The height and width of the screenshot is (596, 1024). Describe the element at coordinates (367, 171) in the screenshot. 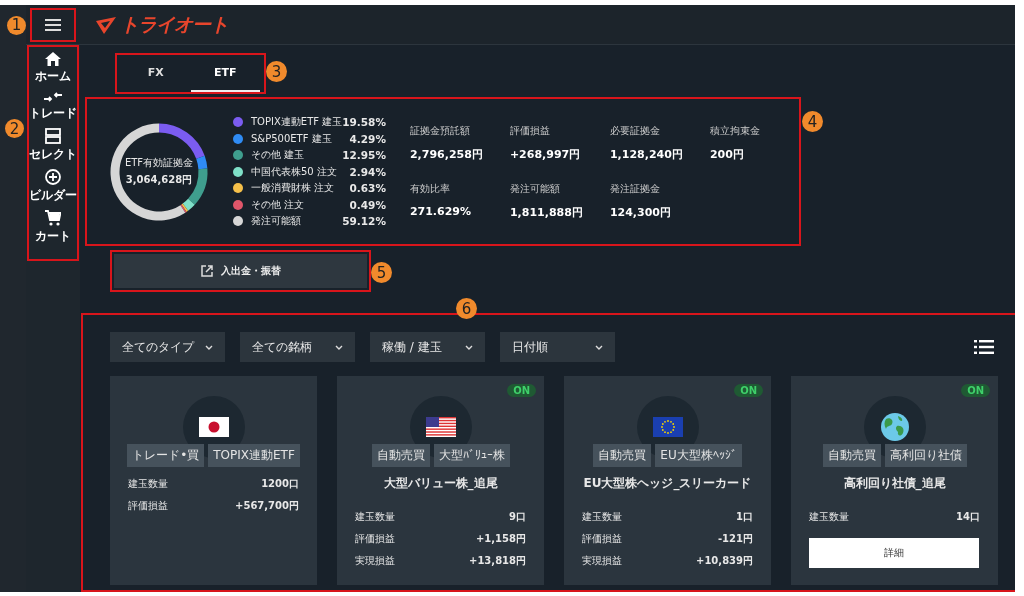

I see `legend-percent: 2.94%` at that location.